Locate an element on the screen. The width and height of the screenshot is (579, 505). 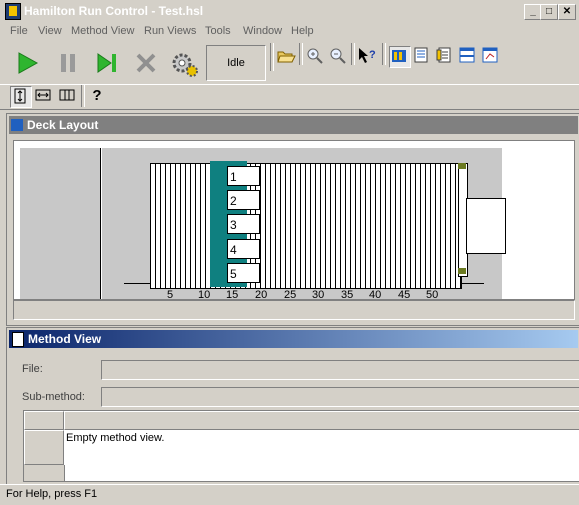
grid-row-header is located at coordinates (44, 447).